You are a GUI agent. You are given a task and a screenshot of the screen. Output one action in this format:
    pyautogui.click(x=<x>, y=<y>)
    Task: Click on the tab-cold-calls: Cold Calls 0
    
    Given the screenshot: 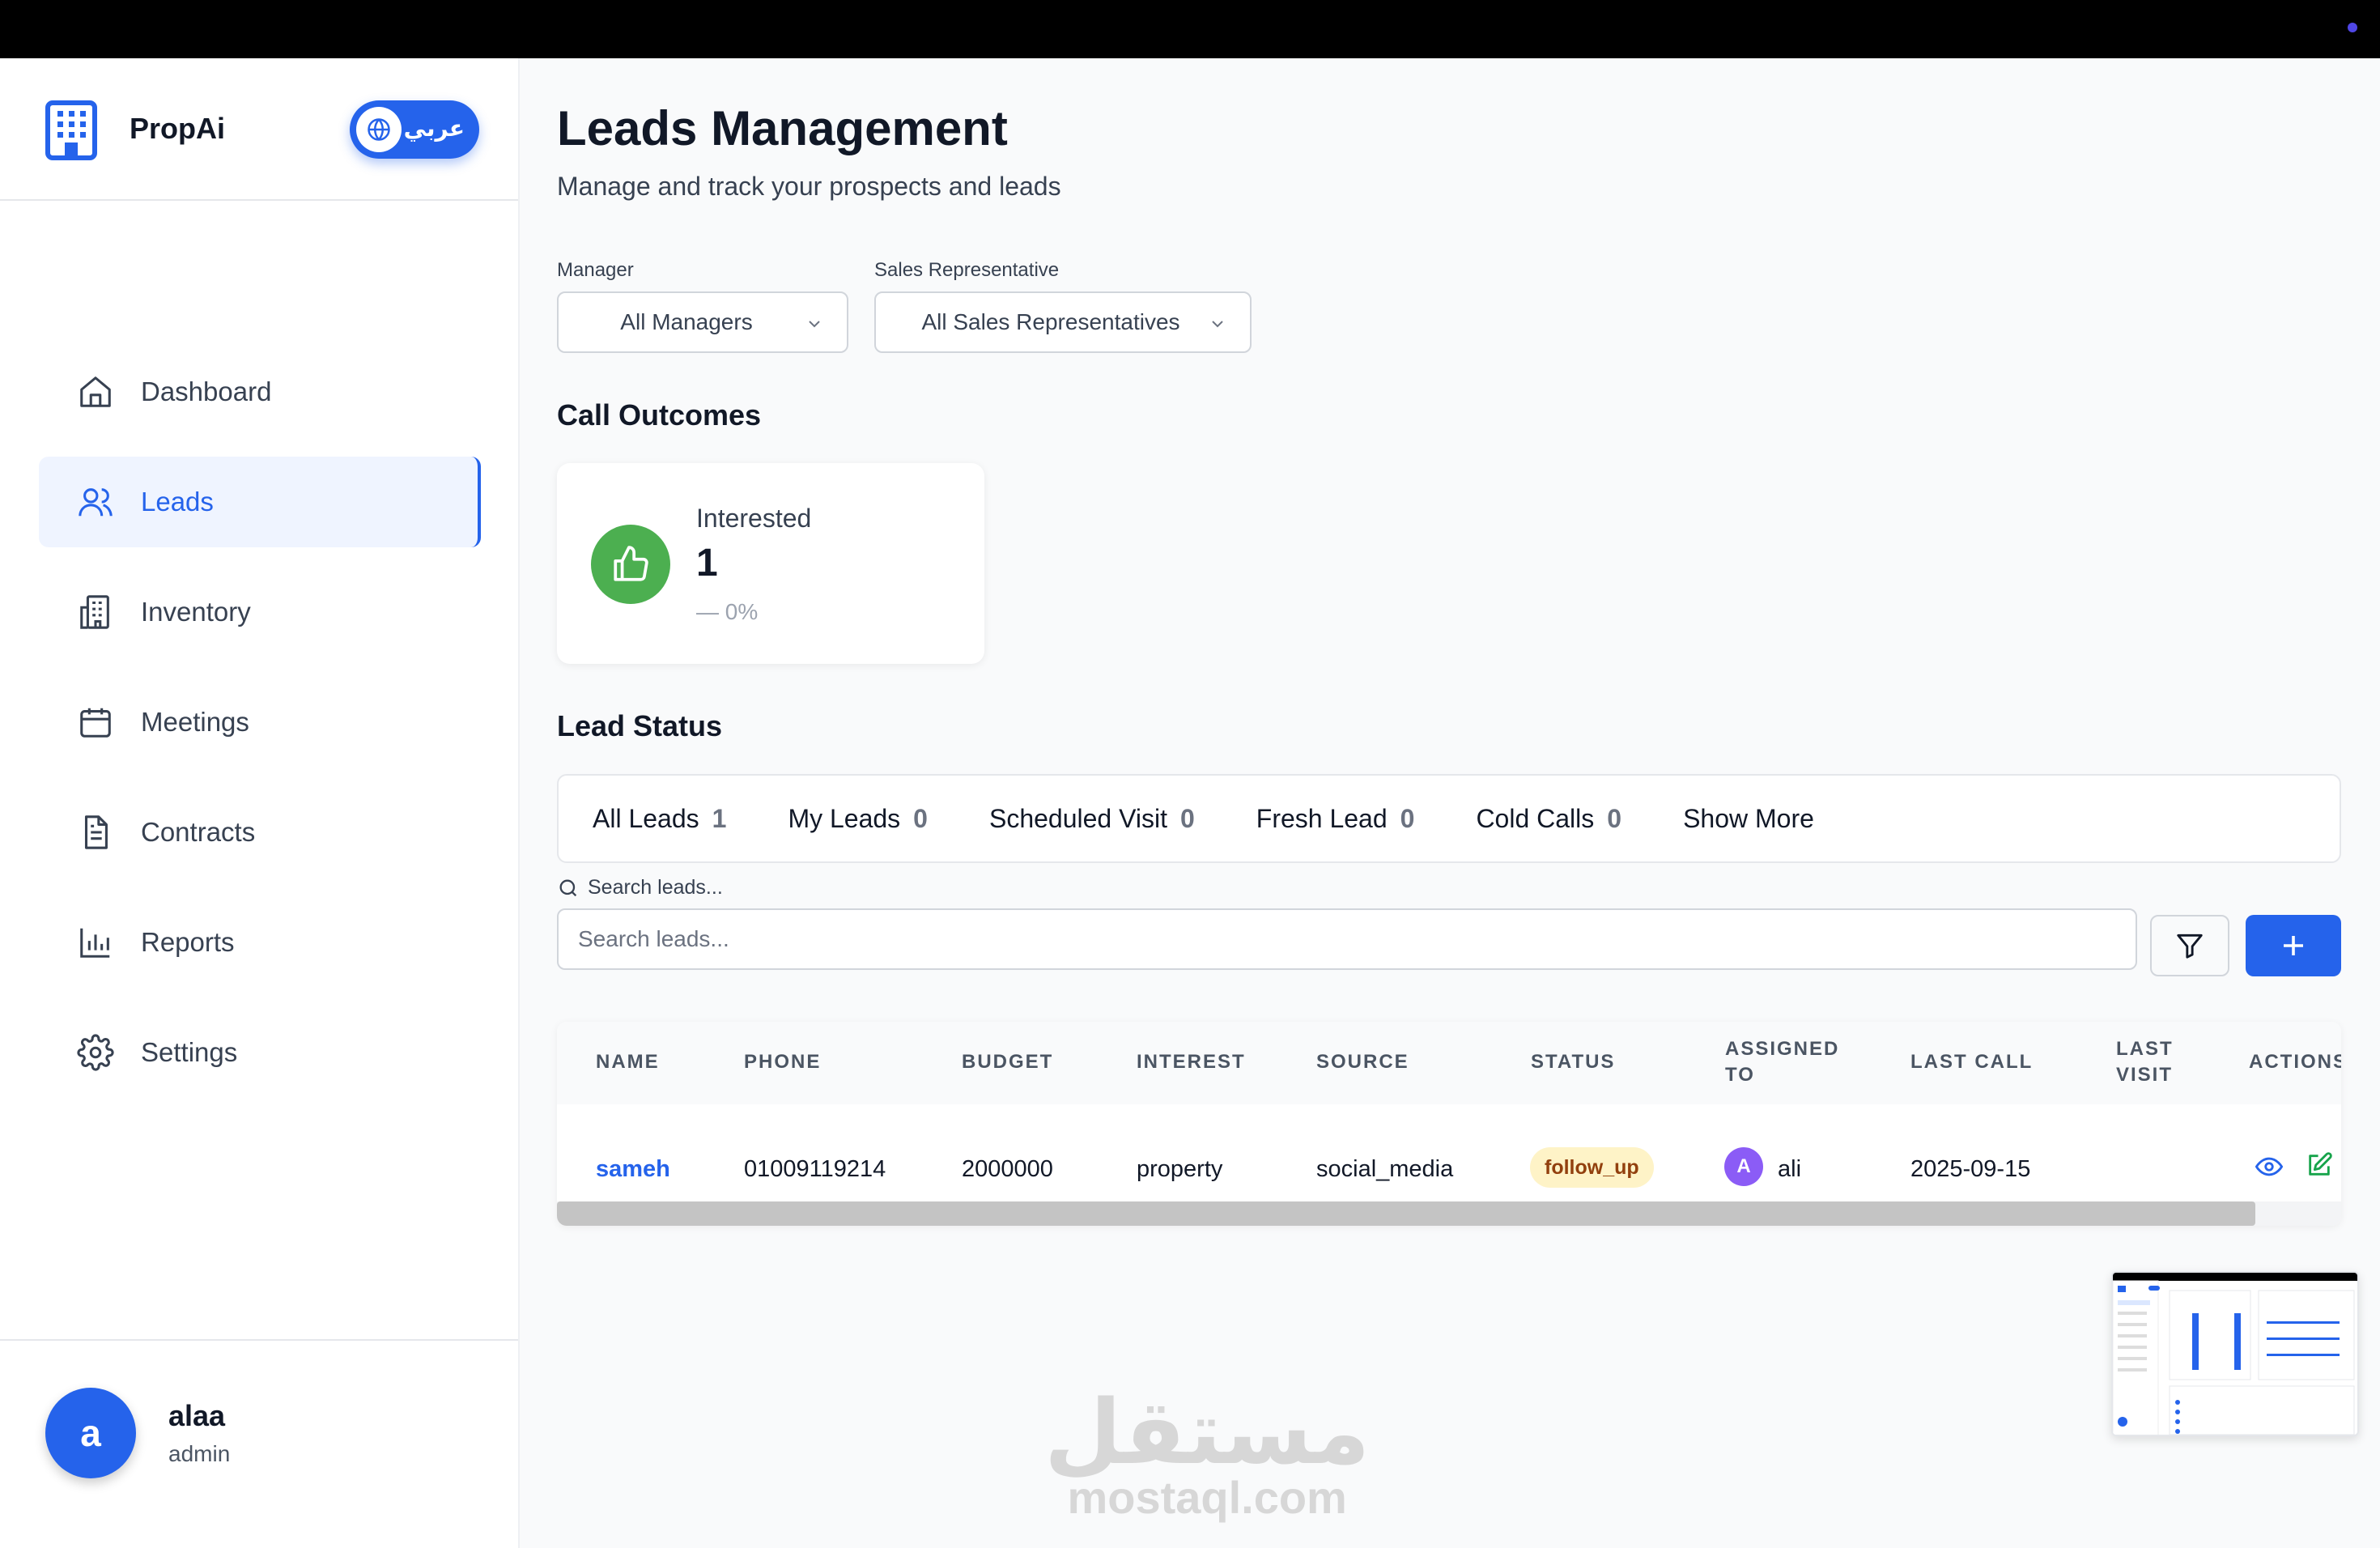 What is the action you would take?
    pyautogui.click(x=1549, y=819)
    